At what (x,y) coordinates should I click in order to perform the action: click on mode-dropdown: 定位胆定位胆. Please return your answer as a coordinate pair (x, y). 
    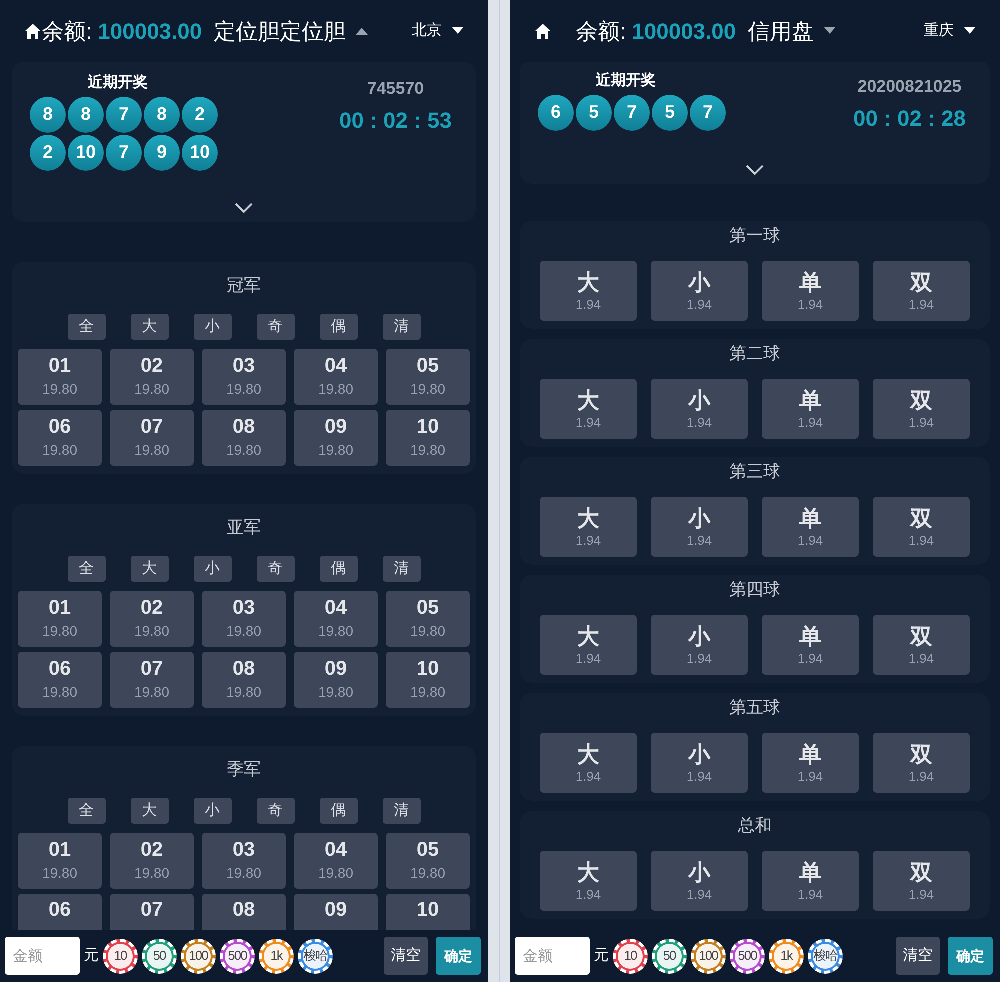
    Looking at the image, I should click on (291, 31).